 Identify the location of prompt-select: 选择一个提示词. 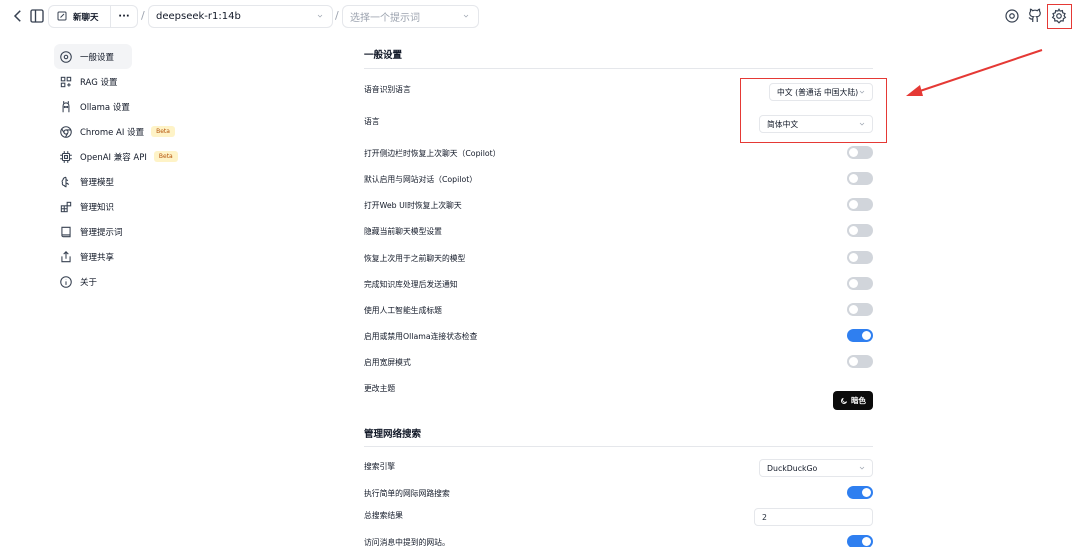
(410, 16).